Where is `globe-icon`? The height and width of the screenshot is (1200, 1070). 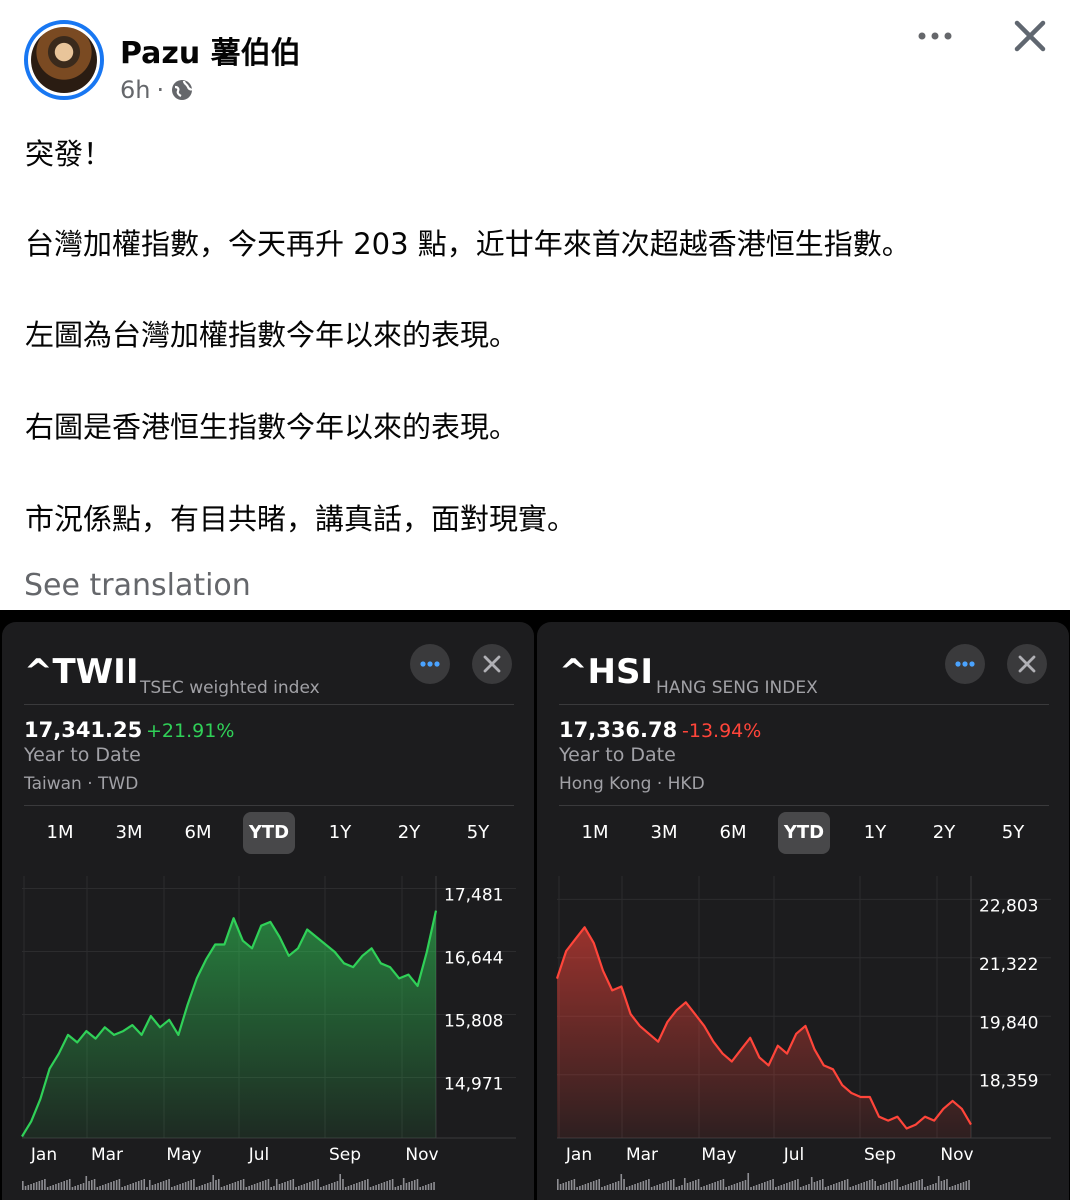 globe-icon is located at coordinates (182, 90).